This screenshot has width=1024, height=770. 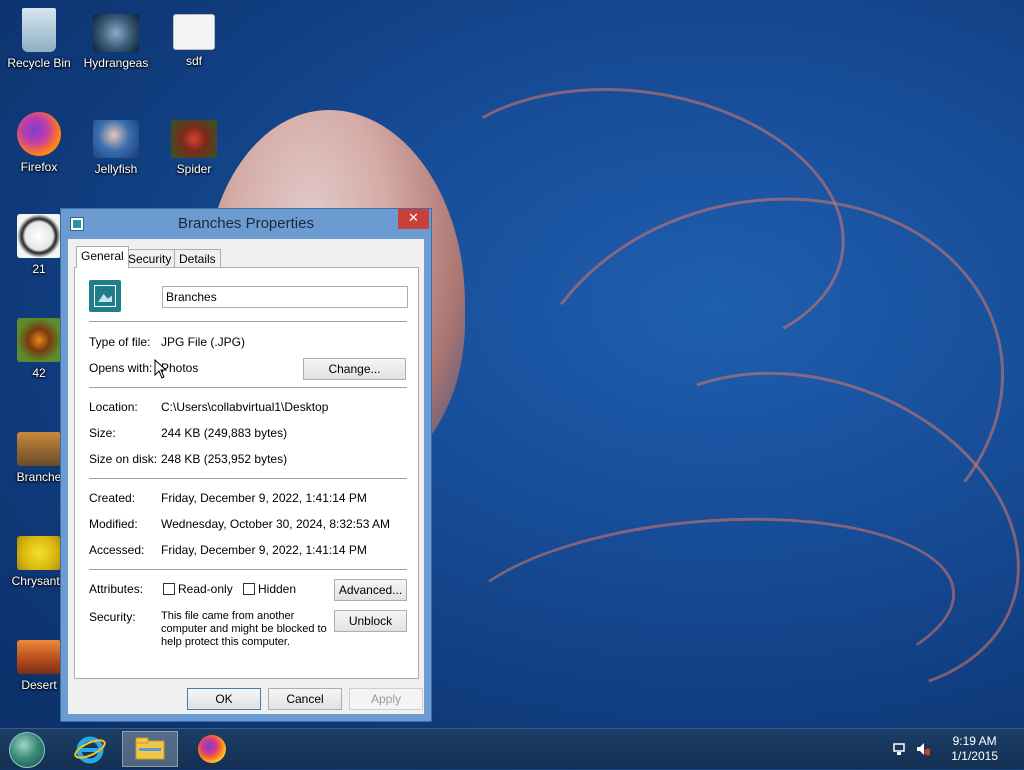 I want to click on taskbar-item-firefox, so click(x=212, y=749).